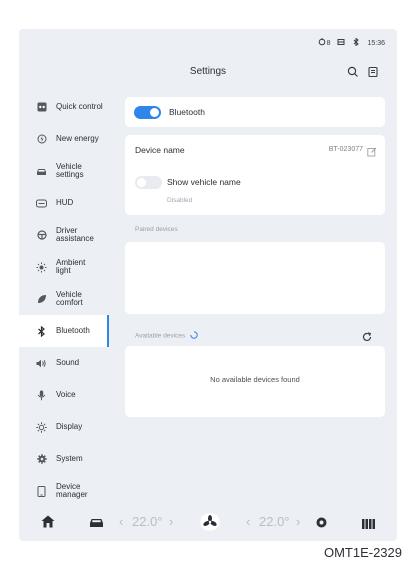  What do you see at coordinates (75, 234) in the screenshot?
I see `sidebar-item-label: Driver assistance` at bounding box center [75, 234].